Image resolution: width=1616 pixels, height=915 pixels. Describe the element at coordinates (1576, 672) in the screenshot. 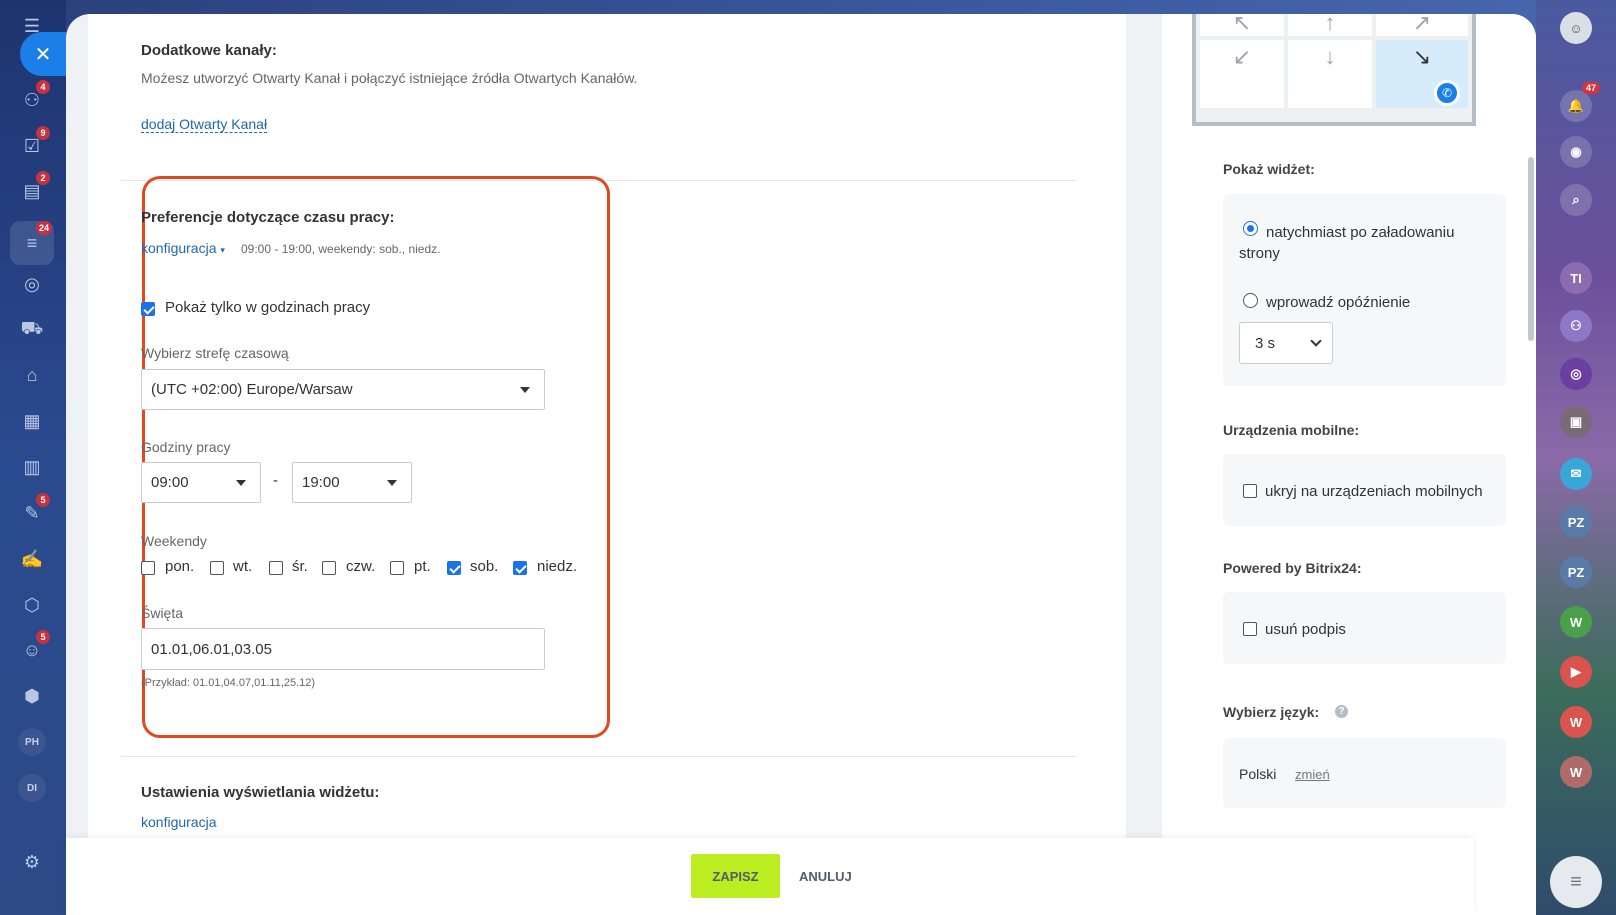

I see `video-icon: ▶` at that location.